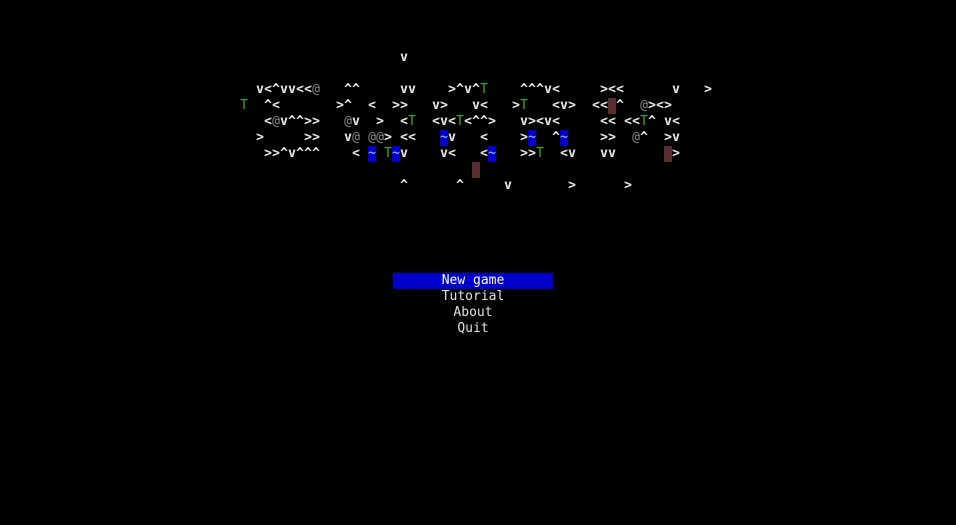 The image size is (956, 525). What do you see at coordinates (473, 329) in the screenshot?
I see `menu-item-quit: Quit` at bounding box center [473, 329].